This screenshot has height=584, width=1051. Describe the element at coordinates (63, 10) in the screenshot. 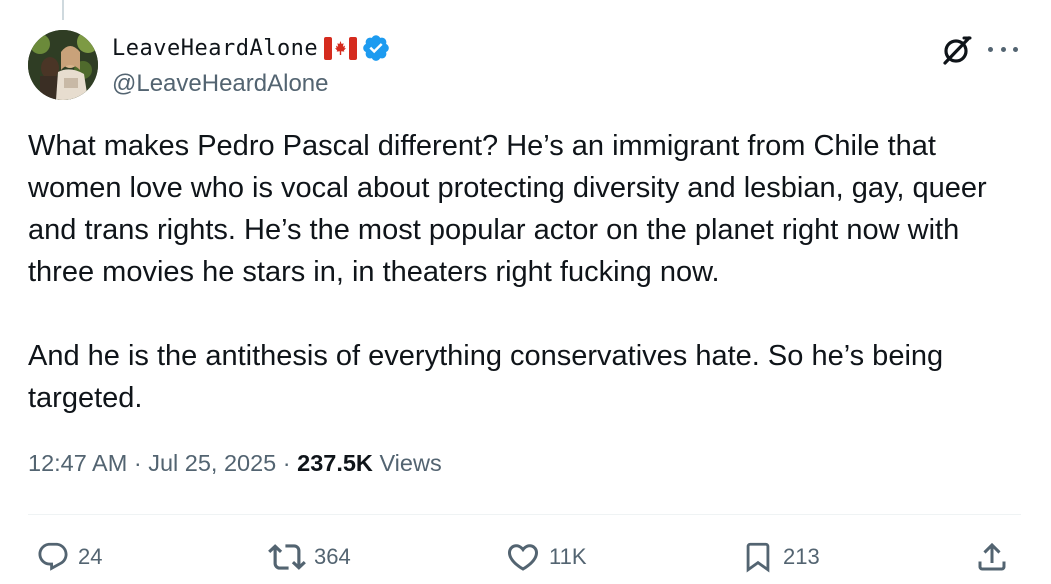

I see `thread-connector-line` at that location.